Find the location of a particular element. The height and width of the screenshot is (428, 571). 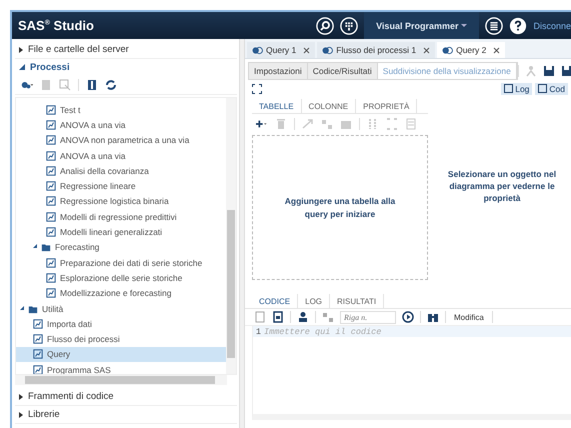

code-placeholder: Immettere qui il codice is located at coordinates (323, 331).